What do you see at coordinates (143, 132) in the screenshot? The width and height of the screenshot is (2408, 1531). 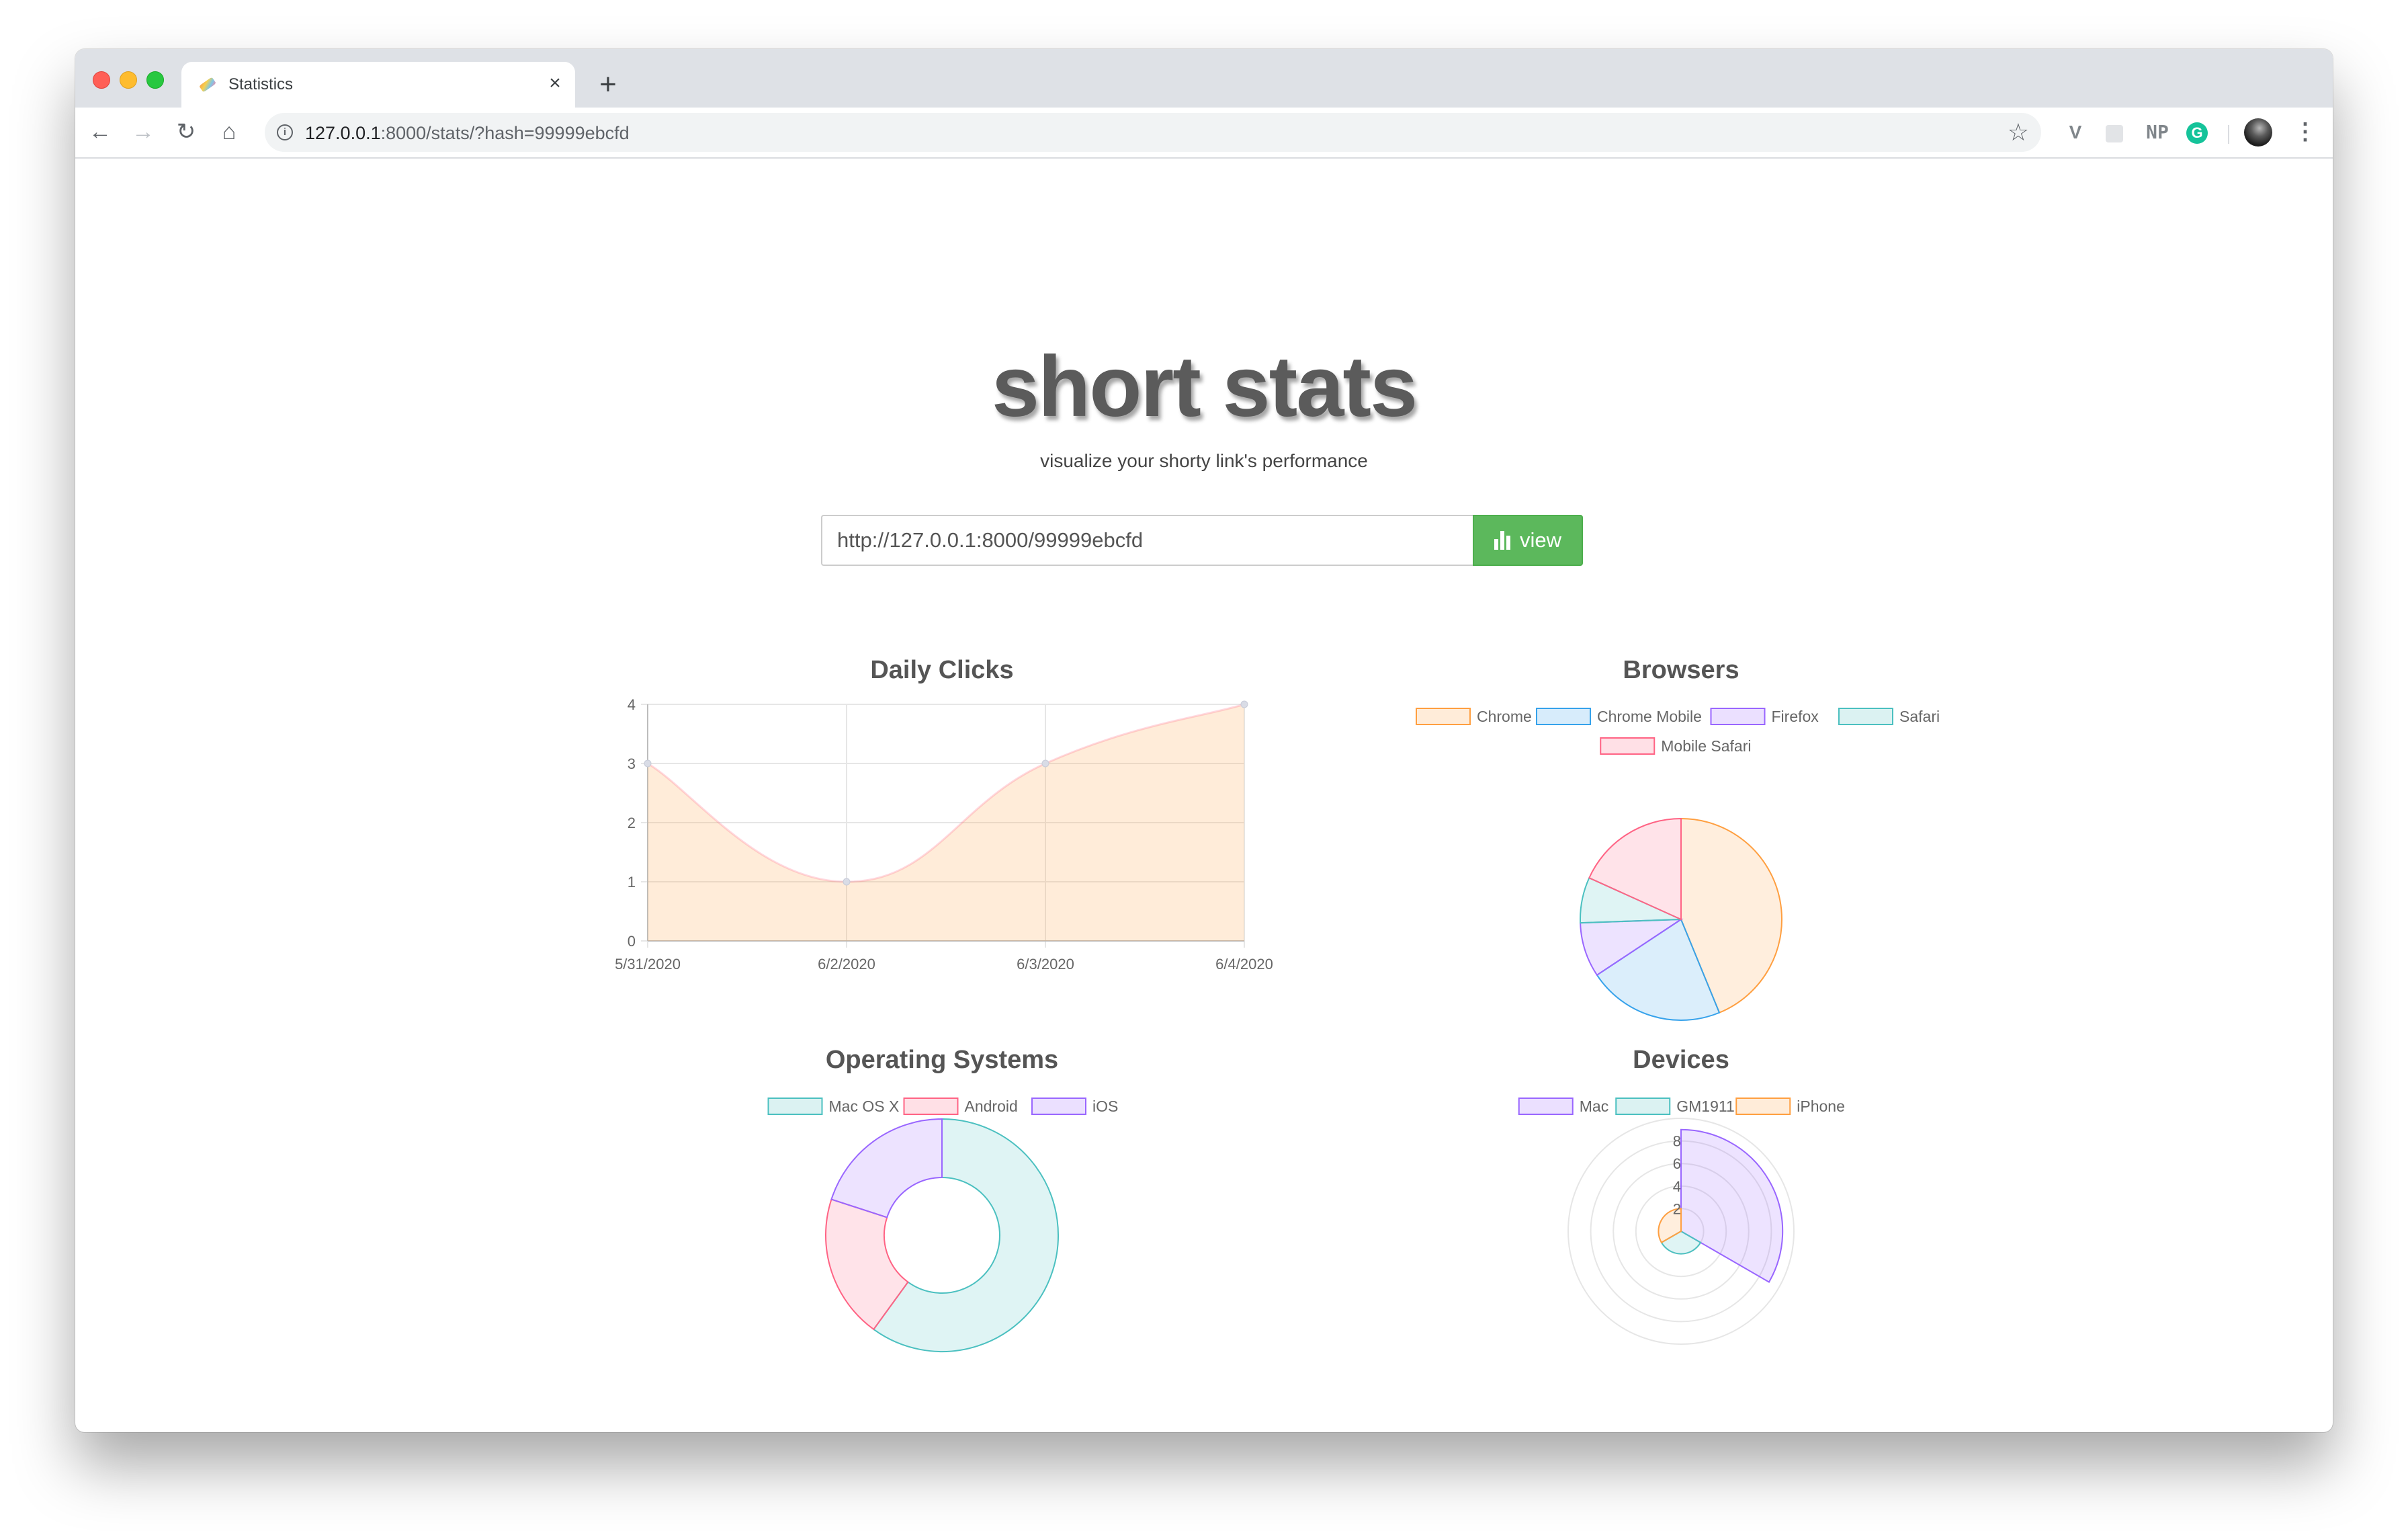 I see `forward-arrow-icon: →` at bounding box center [143, 132].